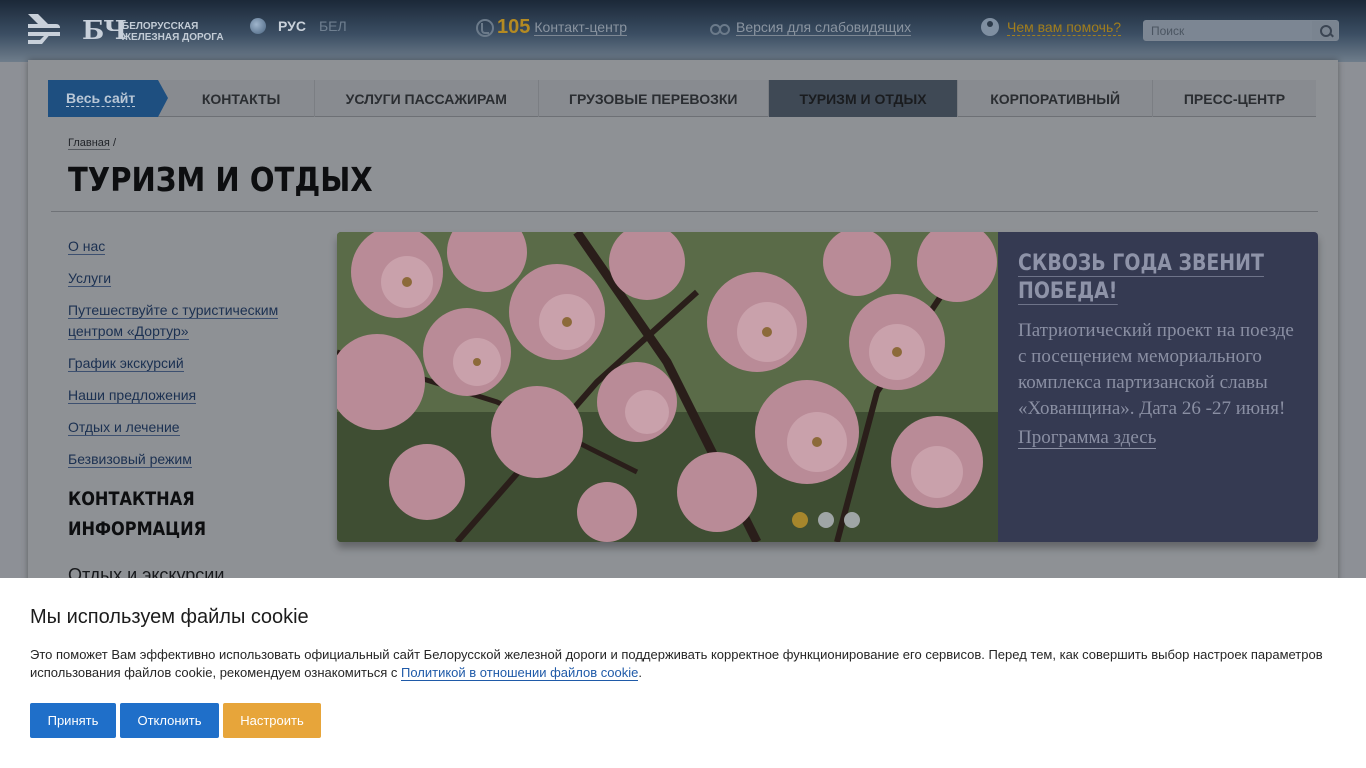 This screenshot has width=1366, height=768. What do you see at coordinates (220, 179) in the screenshot?
I see `page-title: ТУРИЗМ И ОТДЫХ` at bounding box center [220, 179].